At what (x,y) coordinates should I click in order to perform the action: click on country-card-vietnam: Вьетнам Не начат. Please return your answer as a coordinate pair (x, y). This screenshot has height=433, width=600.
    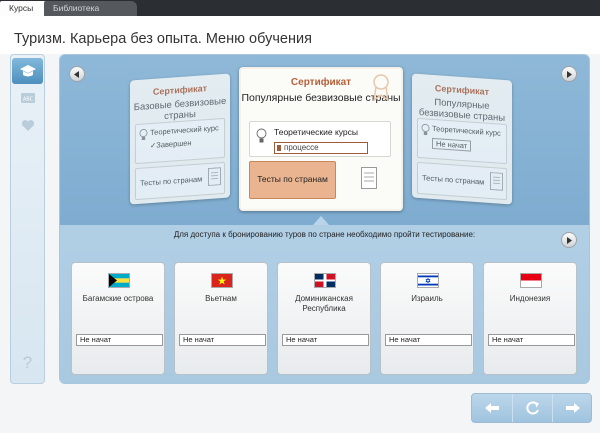
    Looking at the image, I should click on (221, 318).